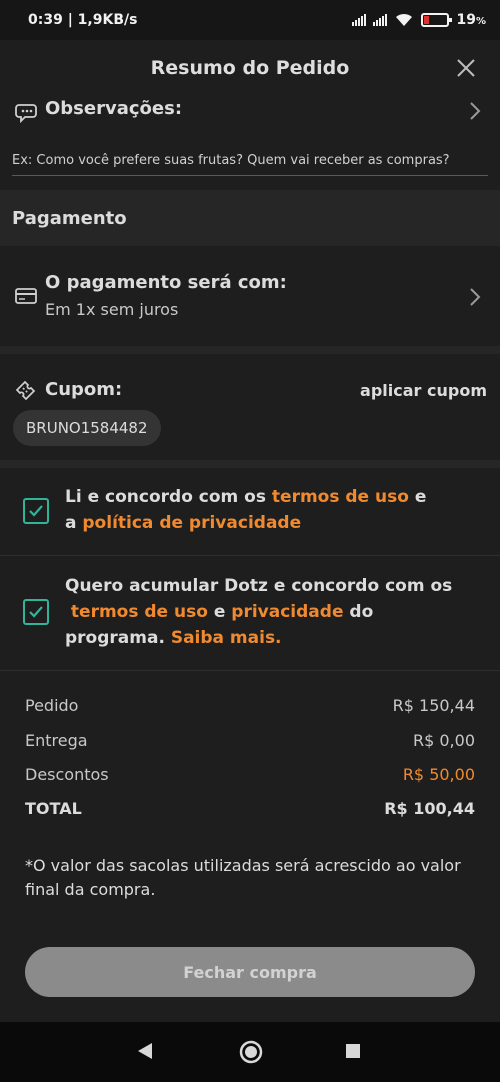 This screenshot has width=500, height=1082. Describe the element at coordinates (250, 296) in the screenshot. I see `payment-method-row: O pagamento será com: Em 1x sem juros` at that location.